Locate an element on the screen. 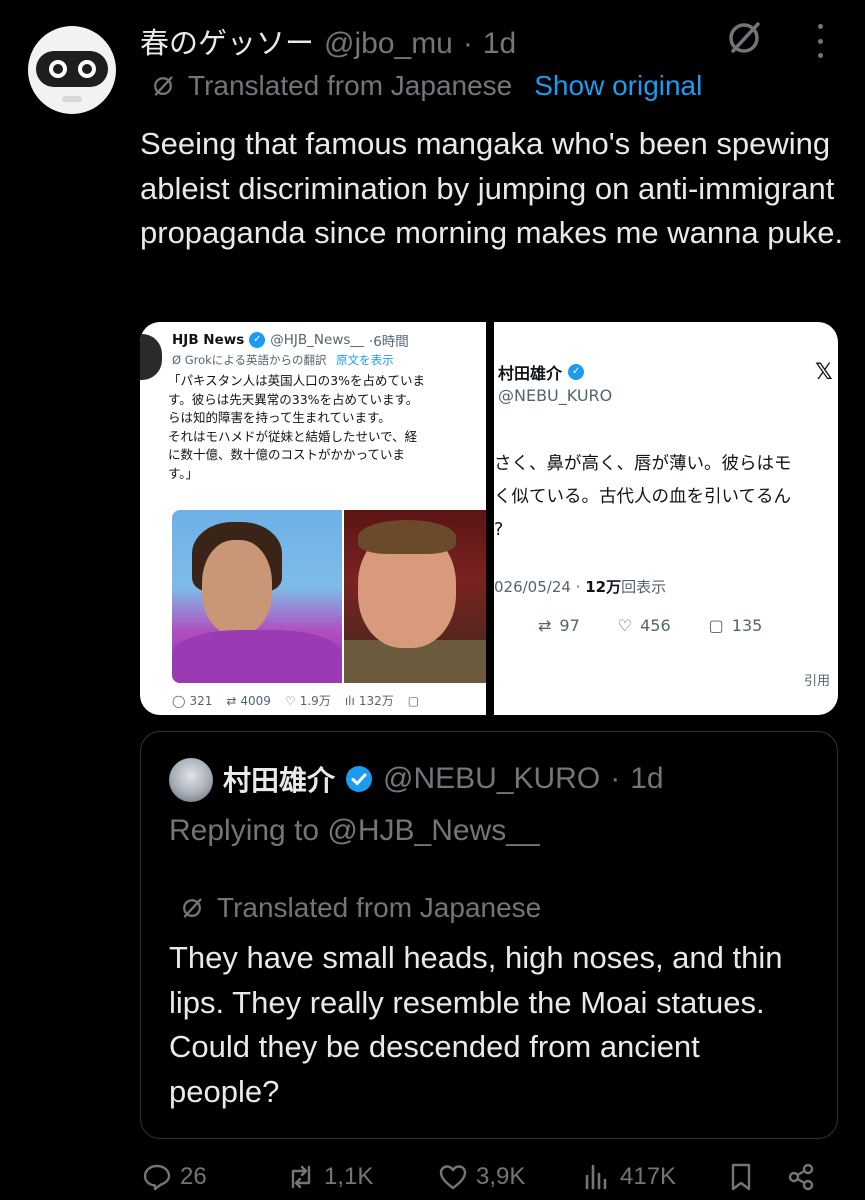 The image size is (865, 1200). views-button: 417K is located at coordinates (629, 1177).